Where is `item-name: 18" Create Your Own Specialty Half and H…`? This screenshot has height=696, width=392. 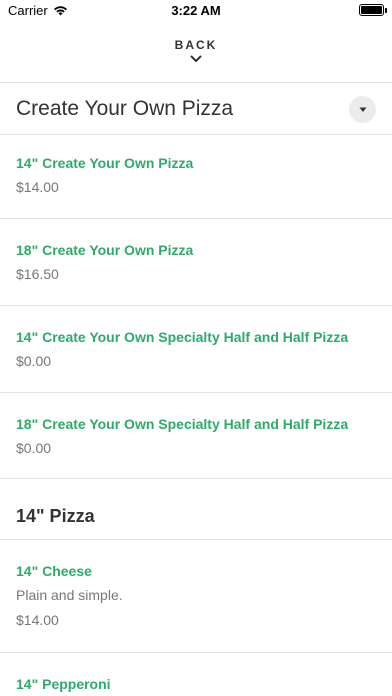 item-name: 18" Create Your Own Specialty Half and H… is located at coordinates (182, 424).